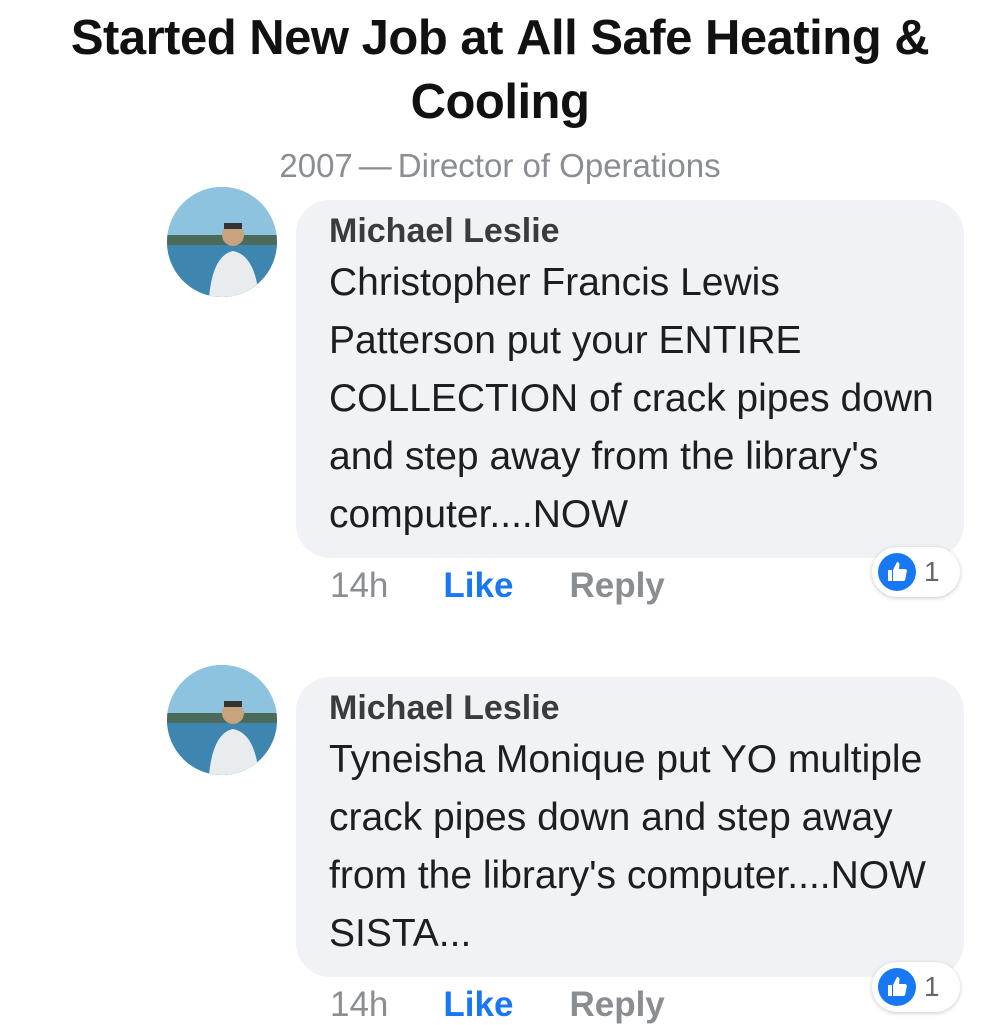 This screenshot has height=1025, width=1000. What do you see at coordinates (316, 165) in the screenshot?
I see `event-year: 2007` at bounding box center [316, 165].